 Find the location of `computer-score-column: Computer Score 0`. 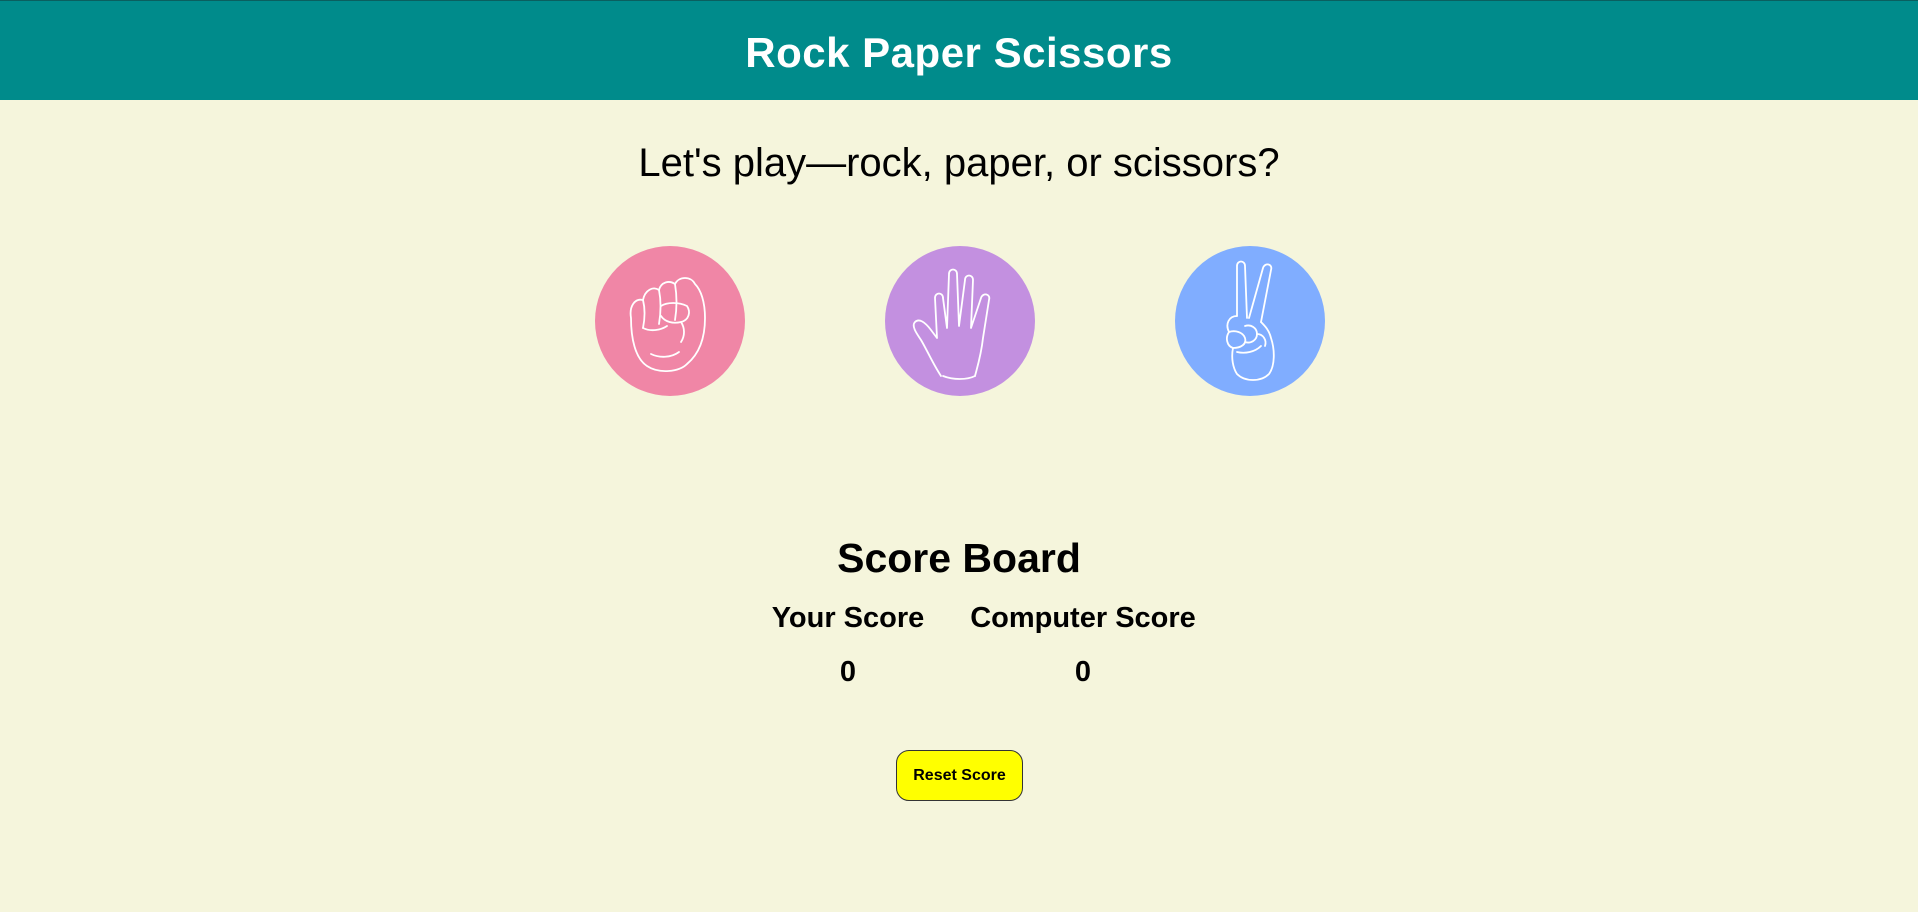

computer-score-column: Computer Score 0 is located at coordinates (1083, 645).